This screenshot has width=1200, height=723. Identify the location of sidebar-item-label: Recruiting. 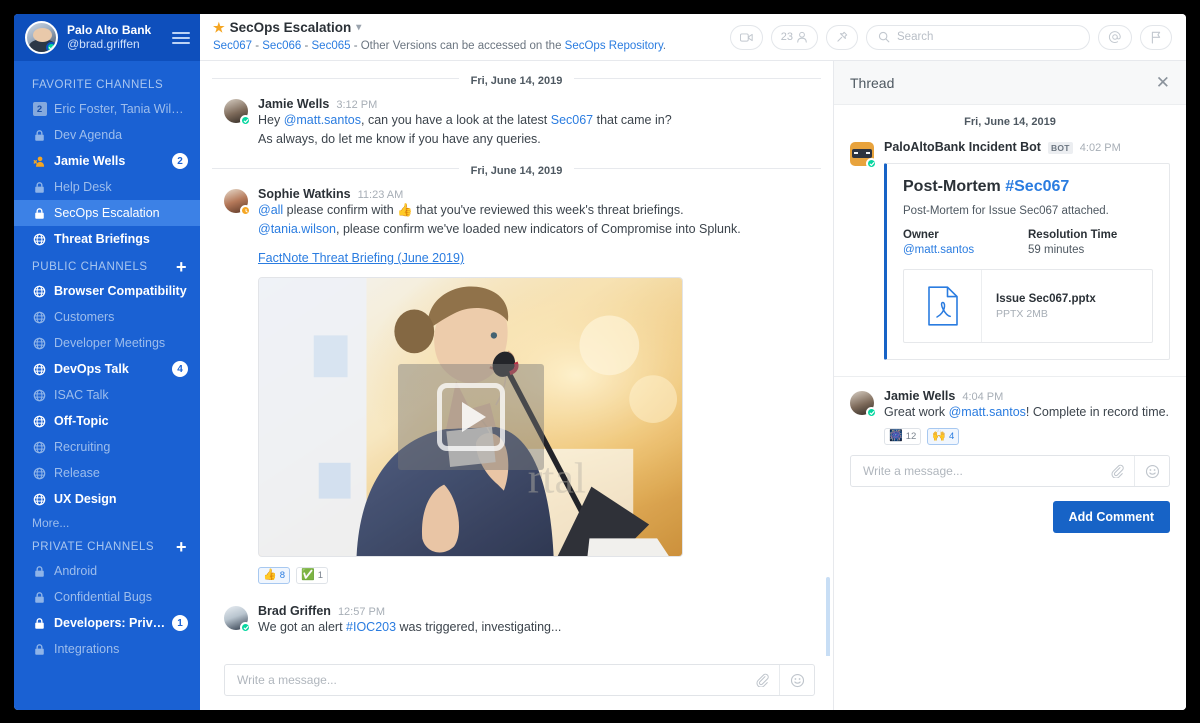
(82, 447).